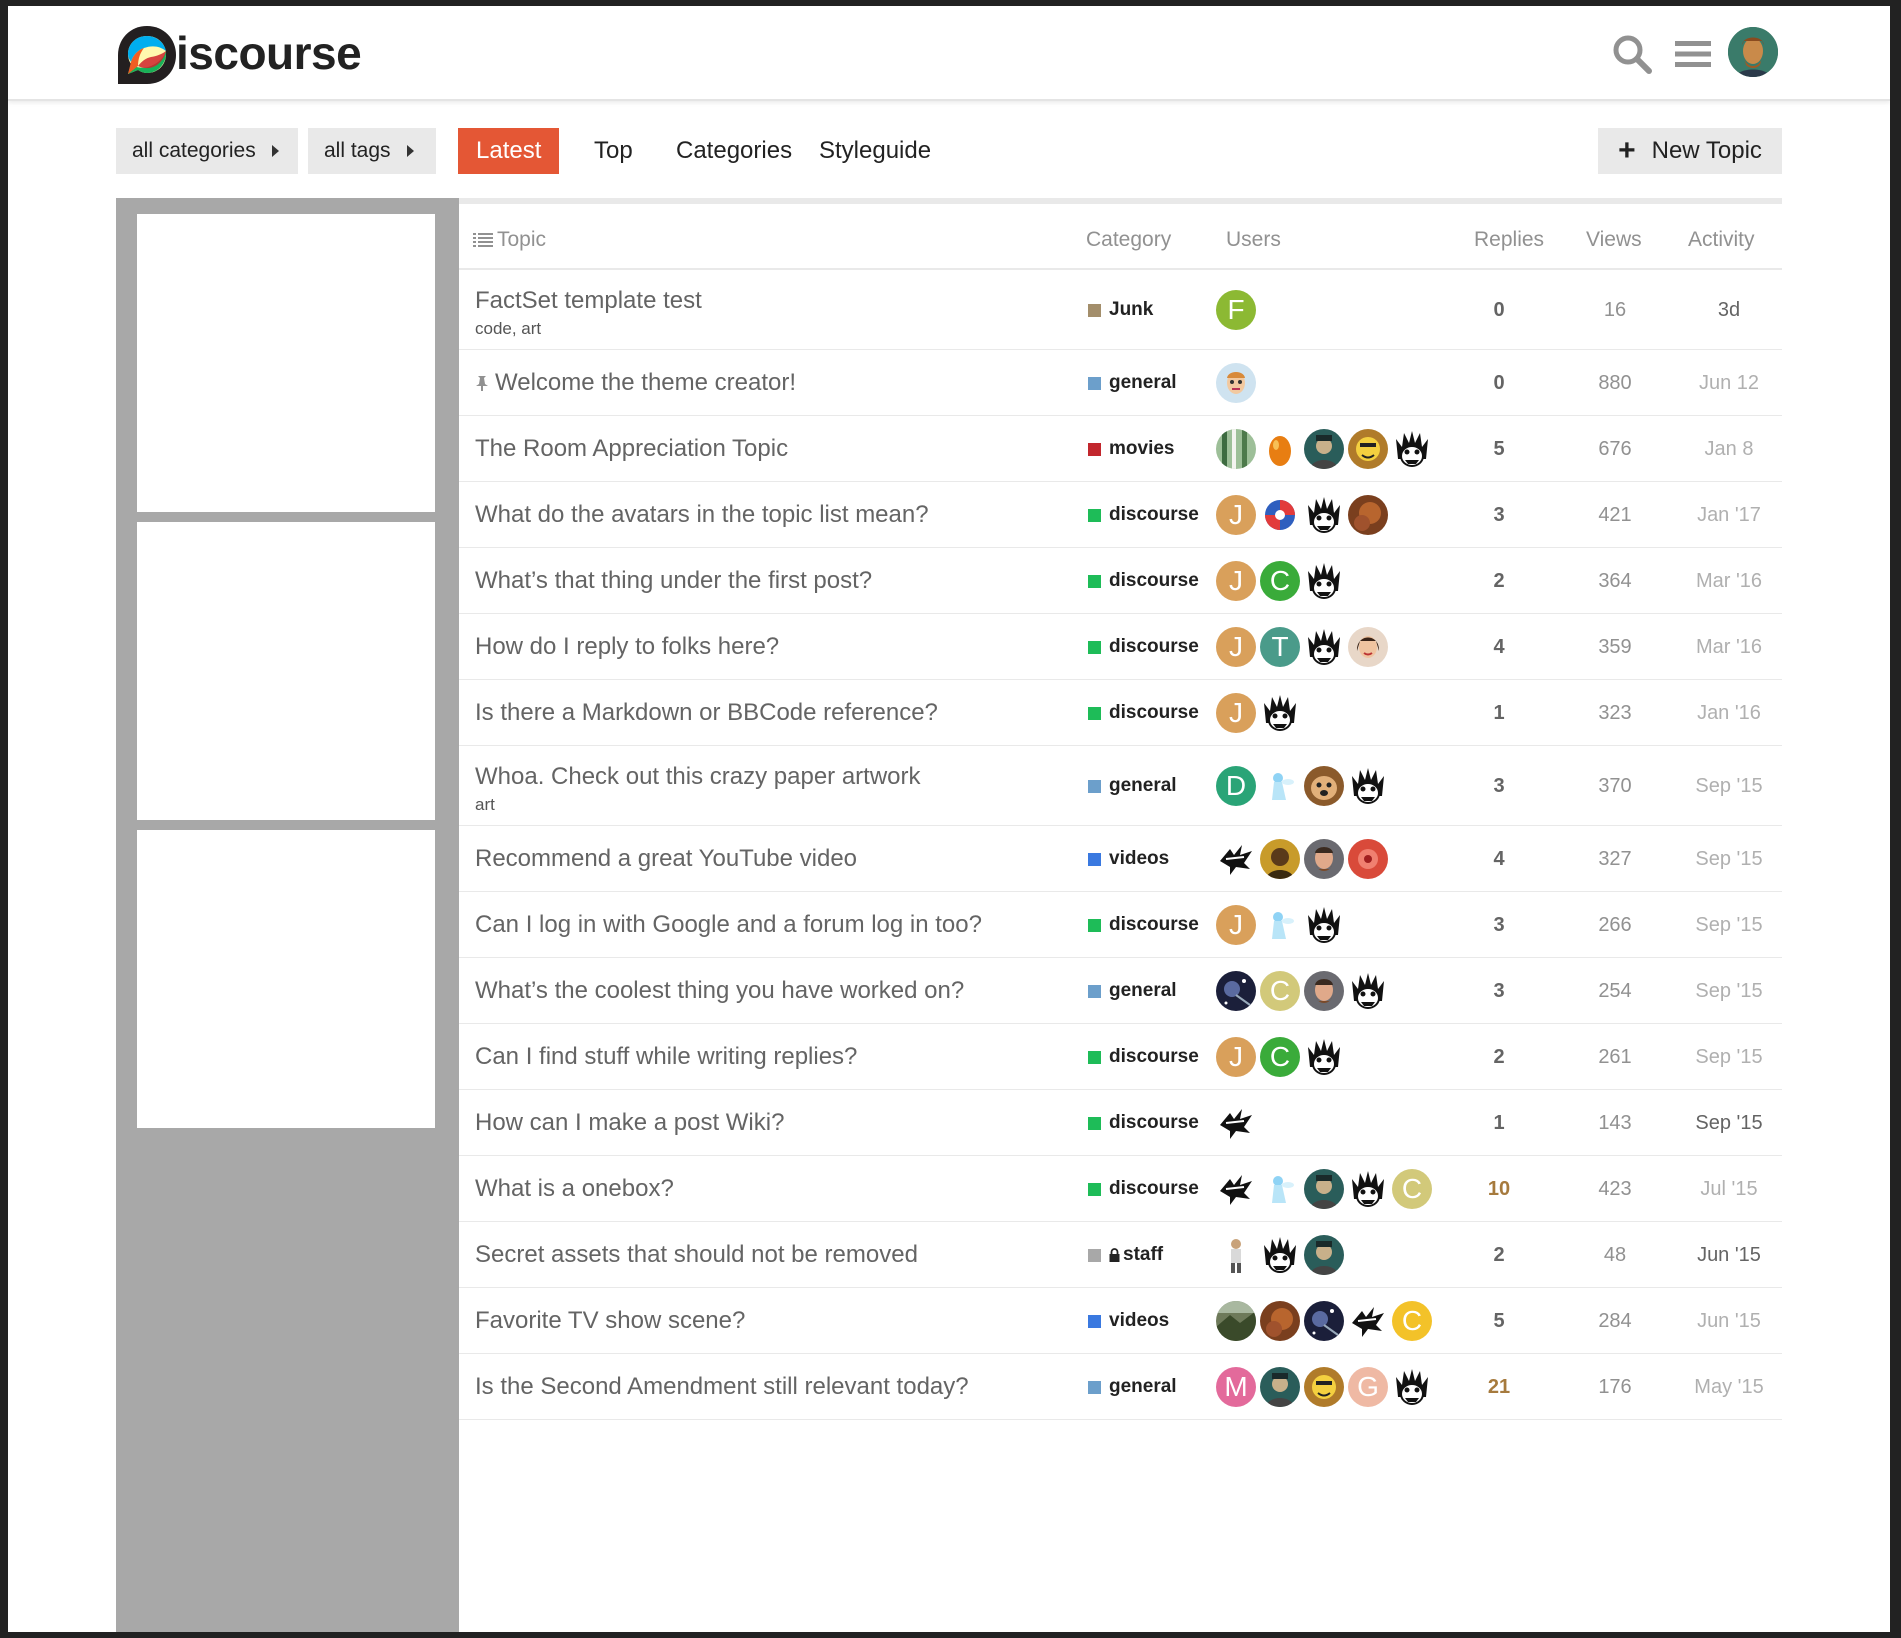 The height and width of the screenshot is (1638, 1901). Describe the element at coordinates (1236, 1321) in the screenshot. I see `user-avatar-landscape` at that location.